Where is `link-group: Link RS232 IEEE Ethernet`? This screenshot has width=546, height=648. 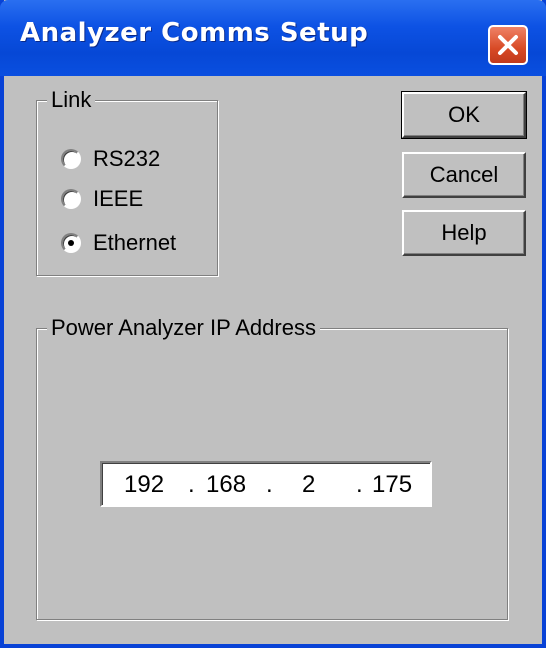 link-group: Link RS232 IEEE Ethernet is located at coordinates (127, 182).